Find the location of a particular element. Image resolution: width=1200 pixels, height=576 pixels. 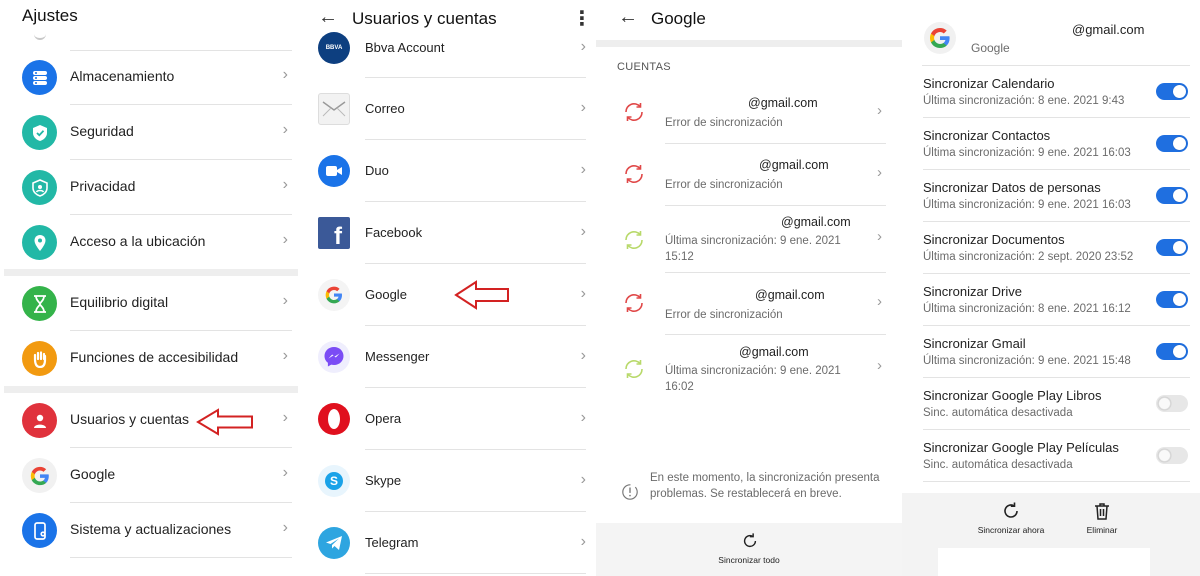

settings-item-storage: Almacenamiento › is located at coordinates (149, 77).